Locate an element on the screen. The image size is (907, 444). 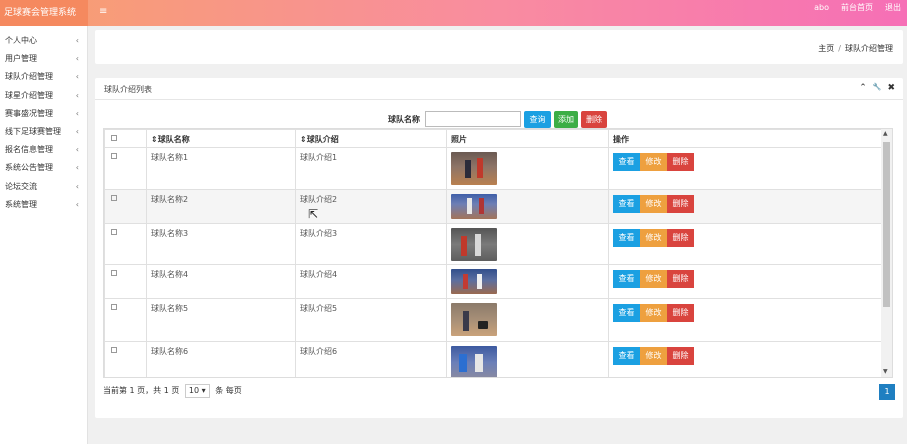
search-row: 球队名称 查询 添加 删除 is located at coordinates (499, 119).